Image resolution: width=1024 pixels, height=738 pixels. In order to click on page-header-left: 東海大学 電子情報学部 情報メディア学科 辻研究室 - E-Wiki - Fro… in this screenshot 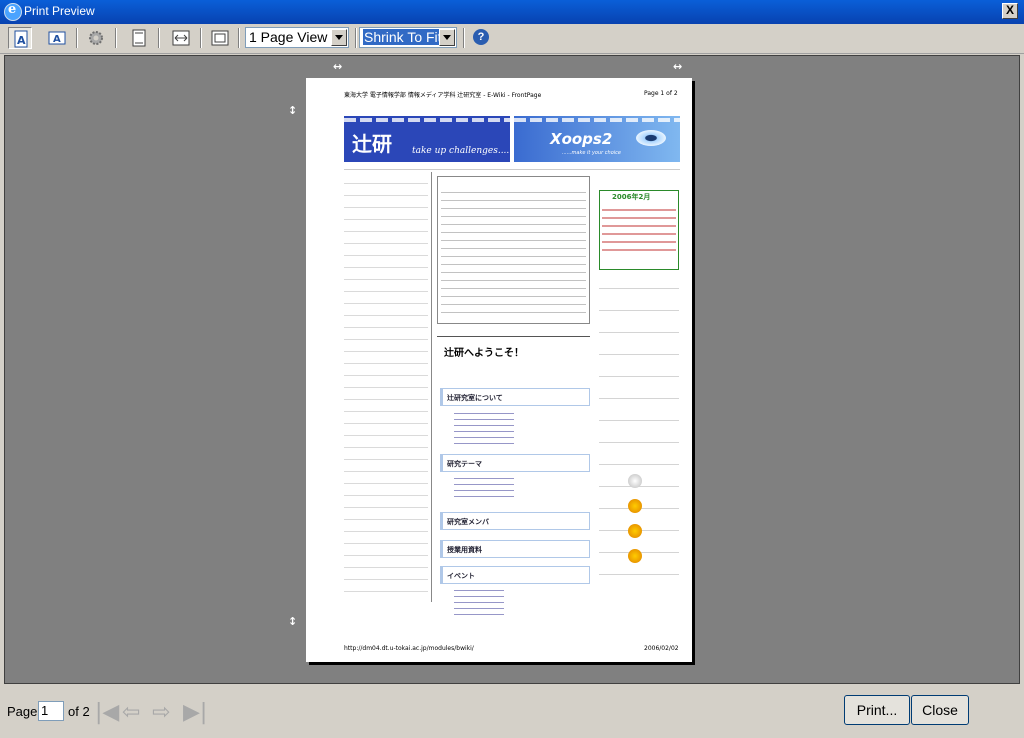, I will do `click(443, 95)`.